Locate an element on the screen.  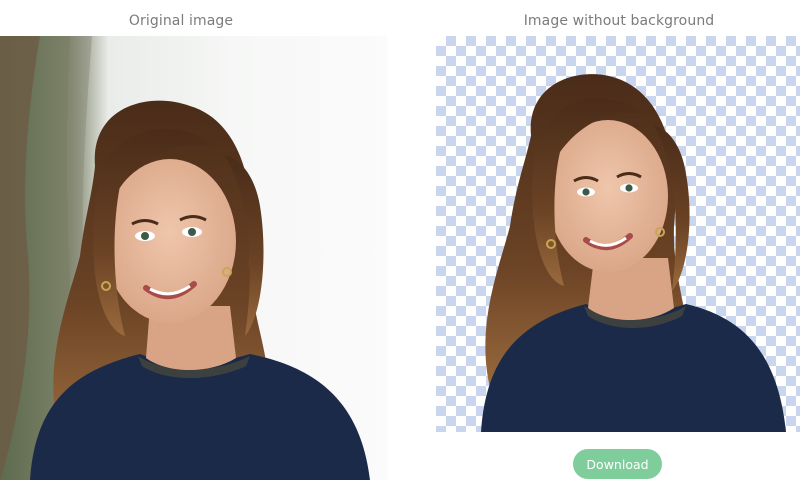
original-image-caption: Original image is located at coordinates (181, 21).